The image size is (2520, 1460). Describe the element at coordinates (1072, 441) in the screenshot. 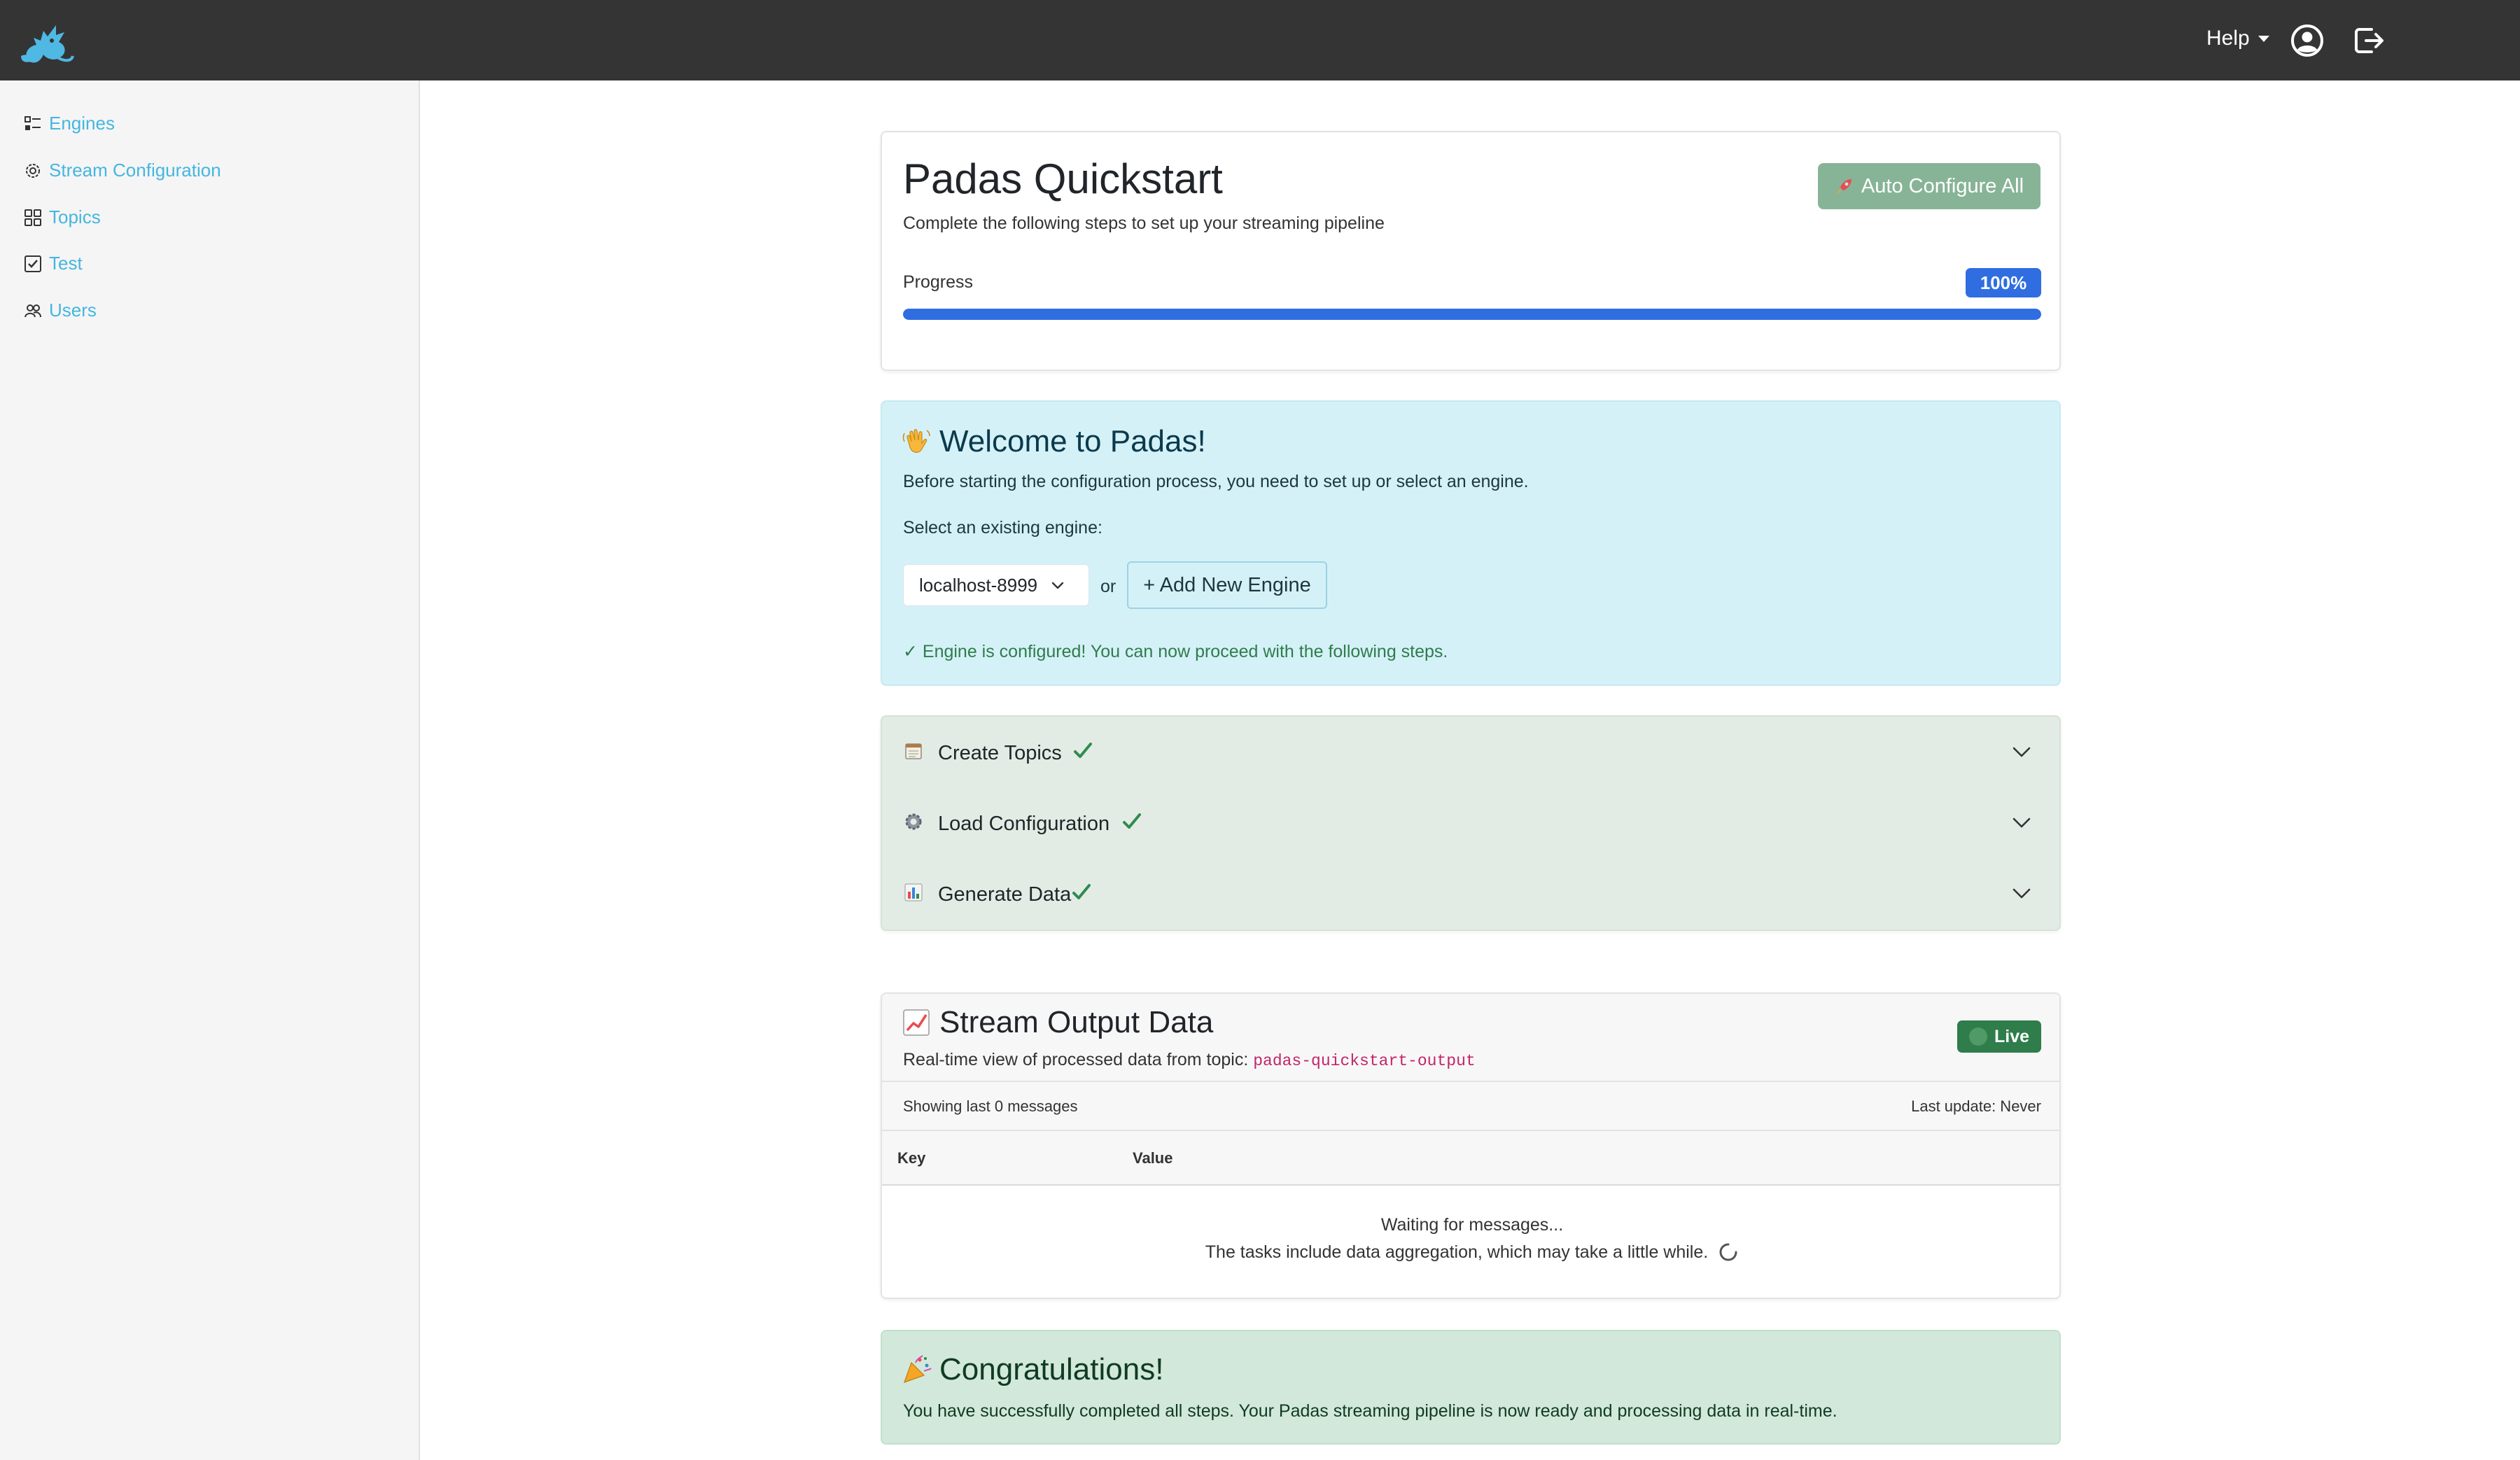

I see `welcome-title-text: Welcome to Padas!` at that location.